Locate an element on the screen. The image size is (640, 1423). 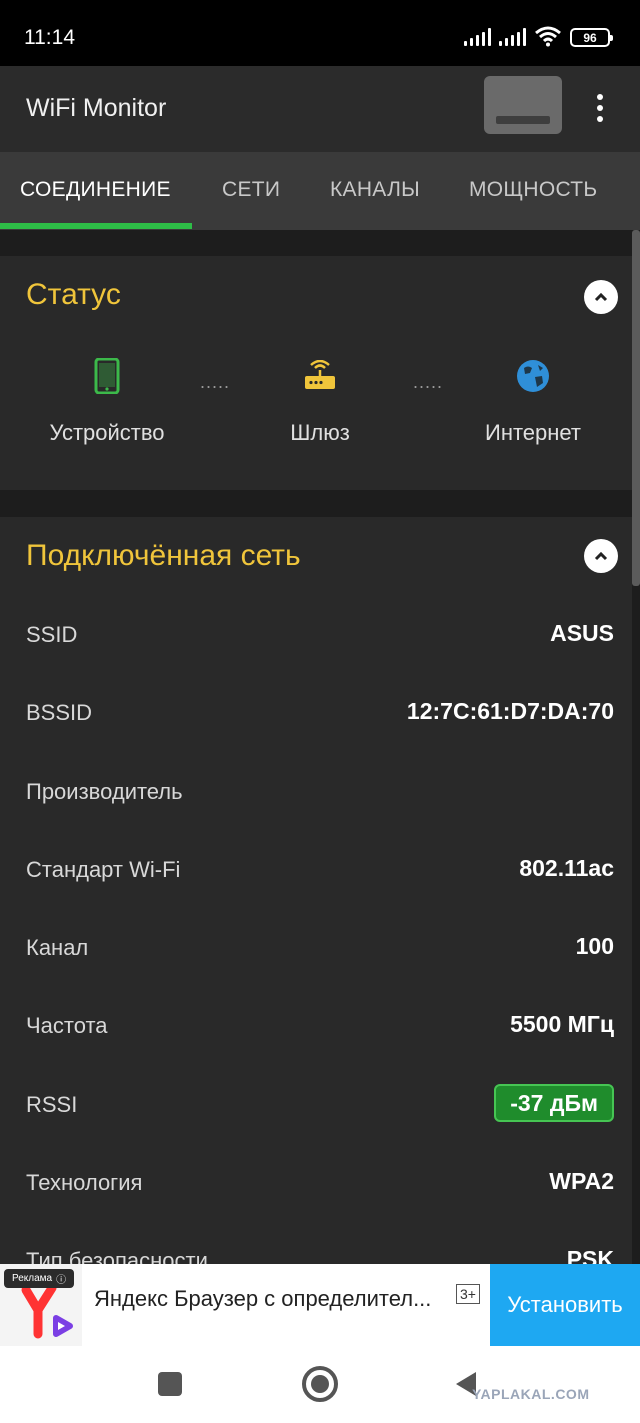
globe-icon is located at coordinates (533, 376).